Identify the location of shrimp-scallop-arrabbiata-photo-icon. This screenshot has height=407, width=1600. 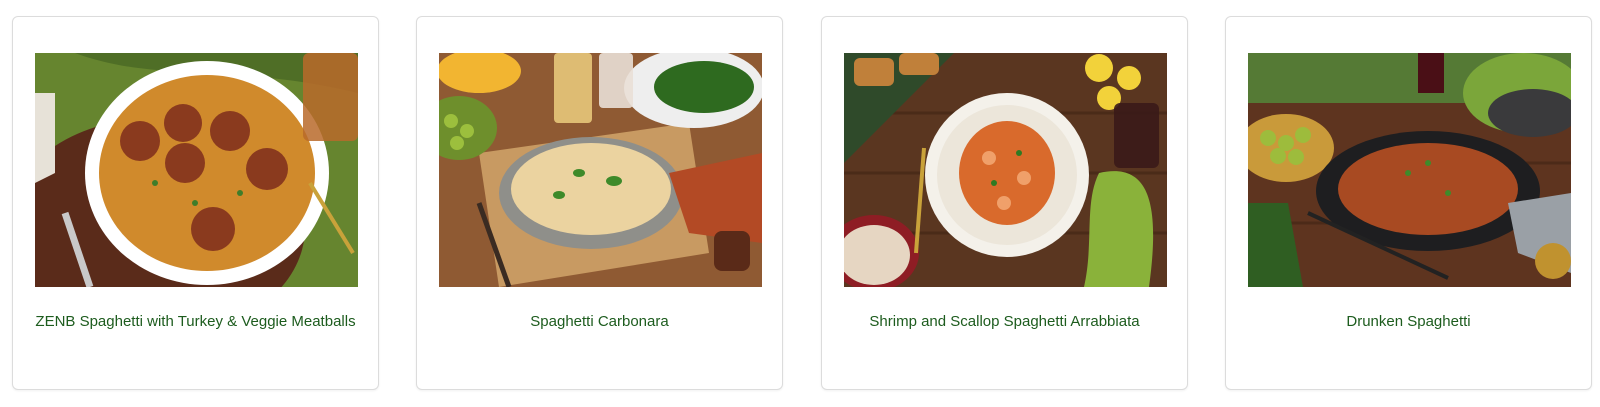
(1005, 170).